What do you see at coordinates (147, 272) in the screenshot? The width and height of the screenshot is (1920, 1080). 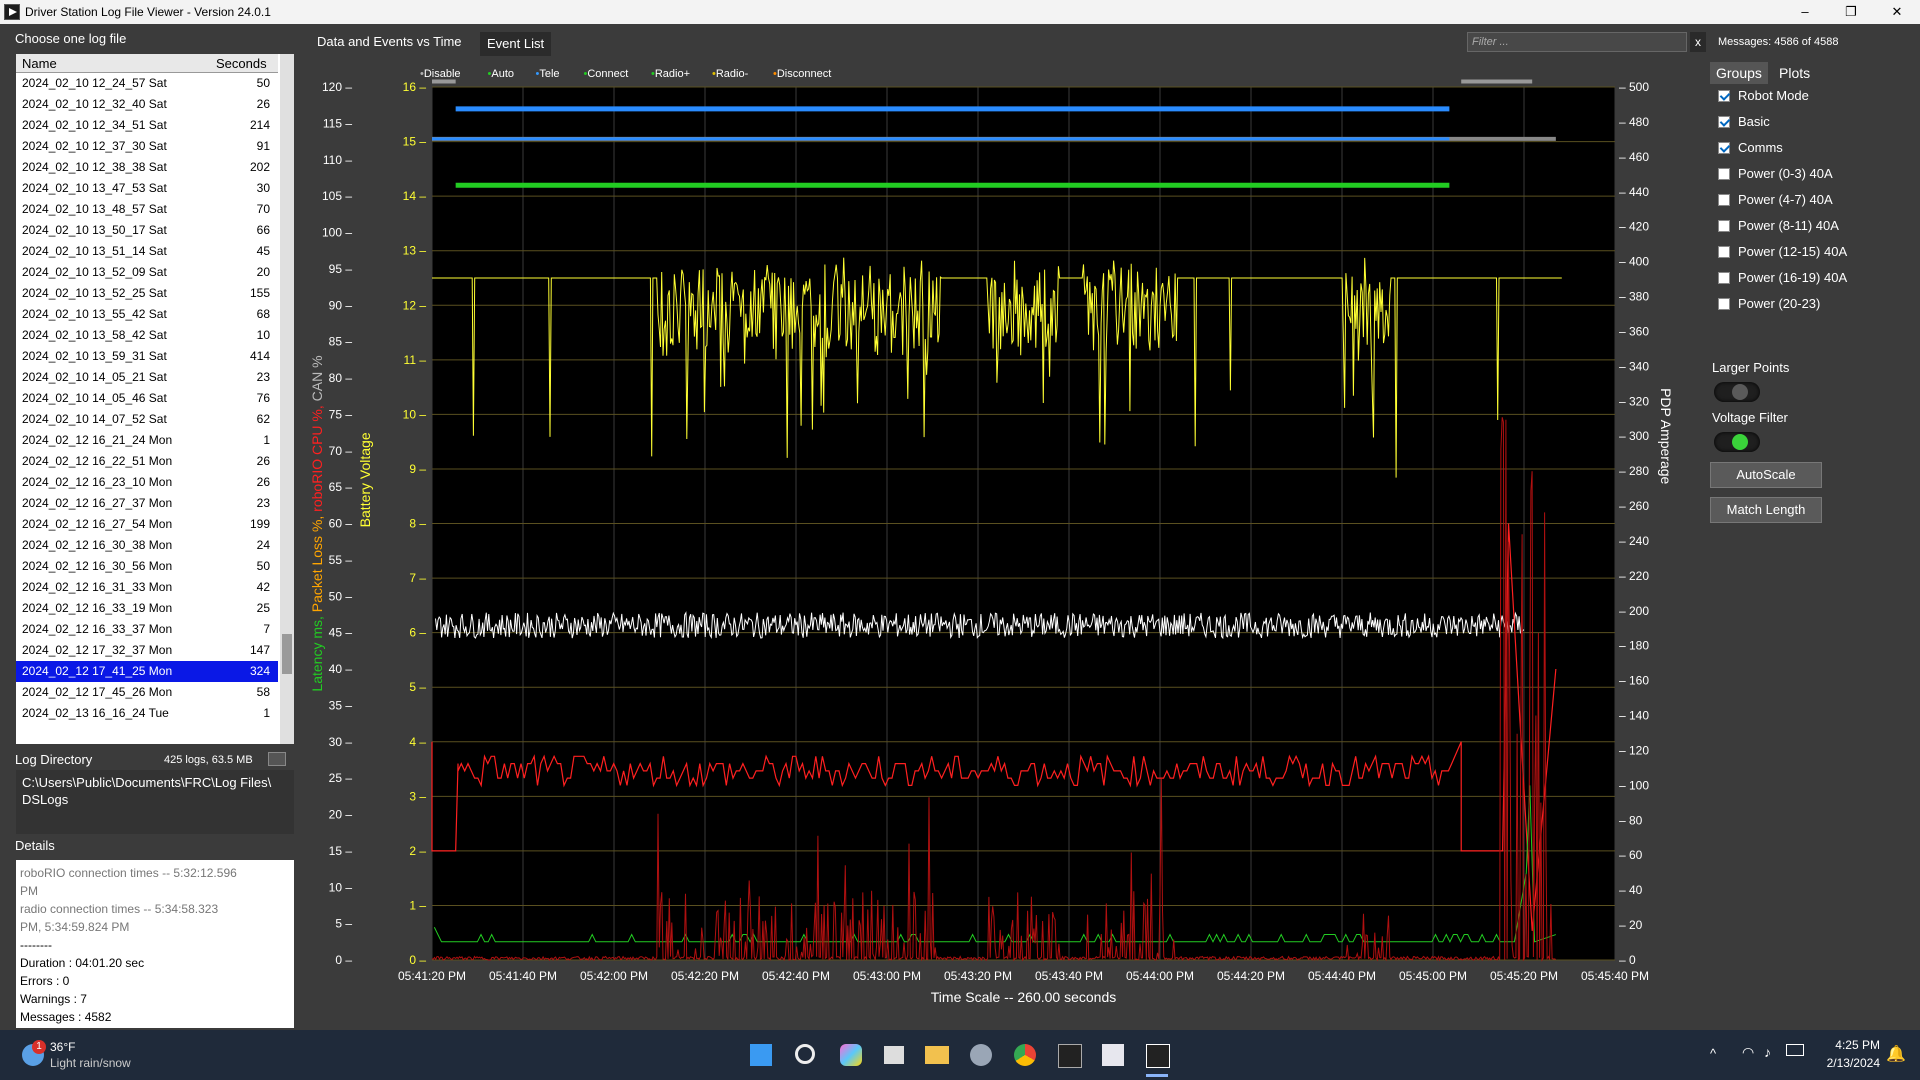 I see `log-row: 2024_02_10 13_52_09 Sat 20` at bounding box center [147, 272].